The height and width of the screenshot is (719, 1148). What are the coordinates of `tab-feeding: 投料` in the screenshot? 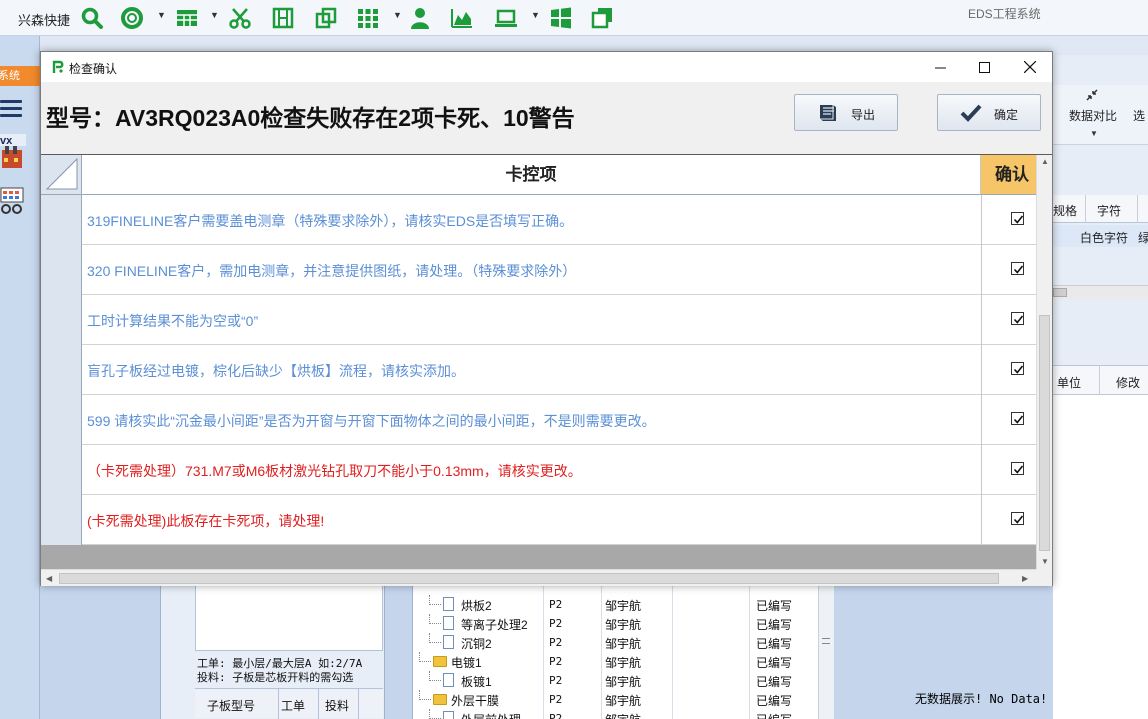 It's located at (337, 705).